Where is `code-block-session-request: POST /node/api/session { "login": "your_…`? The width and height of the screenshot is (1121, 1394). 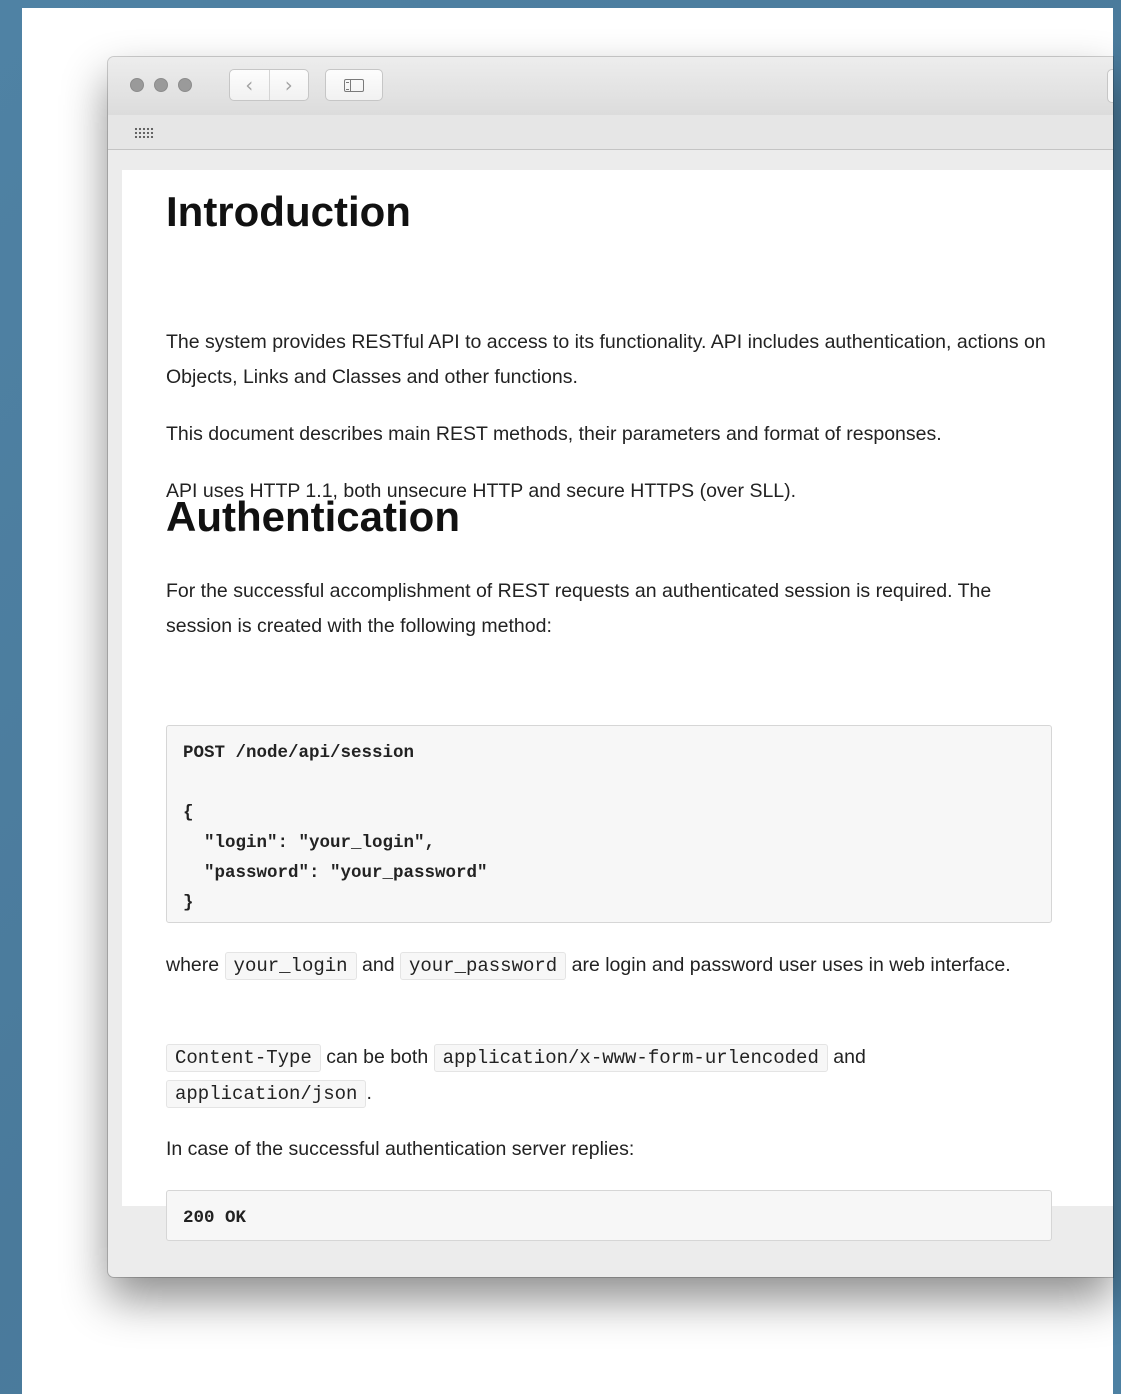 code-block-session-request: POST /node/api/session { "login": "your_… is located at coordinates (609, 824).